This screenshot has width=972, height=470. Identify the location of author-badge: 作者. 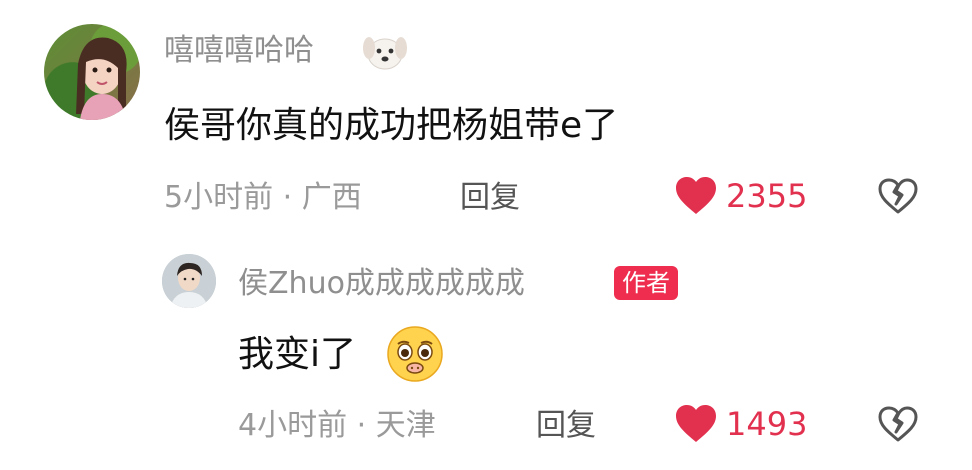
(646, 283).